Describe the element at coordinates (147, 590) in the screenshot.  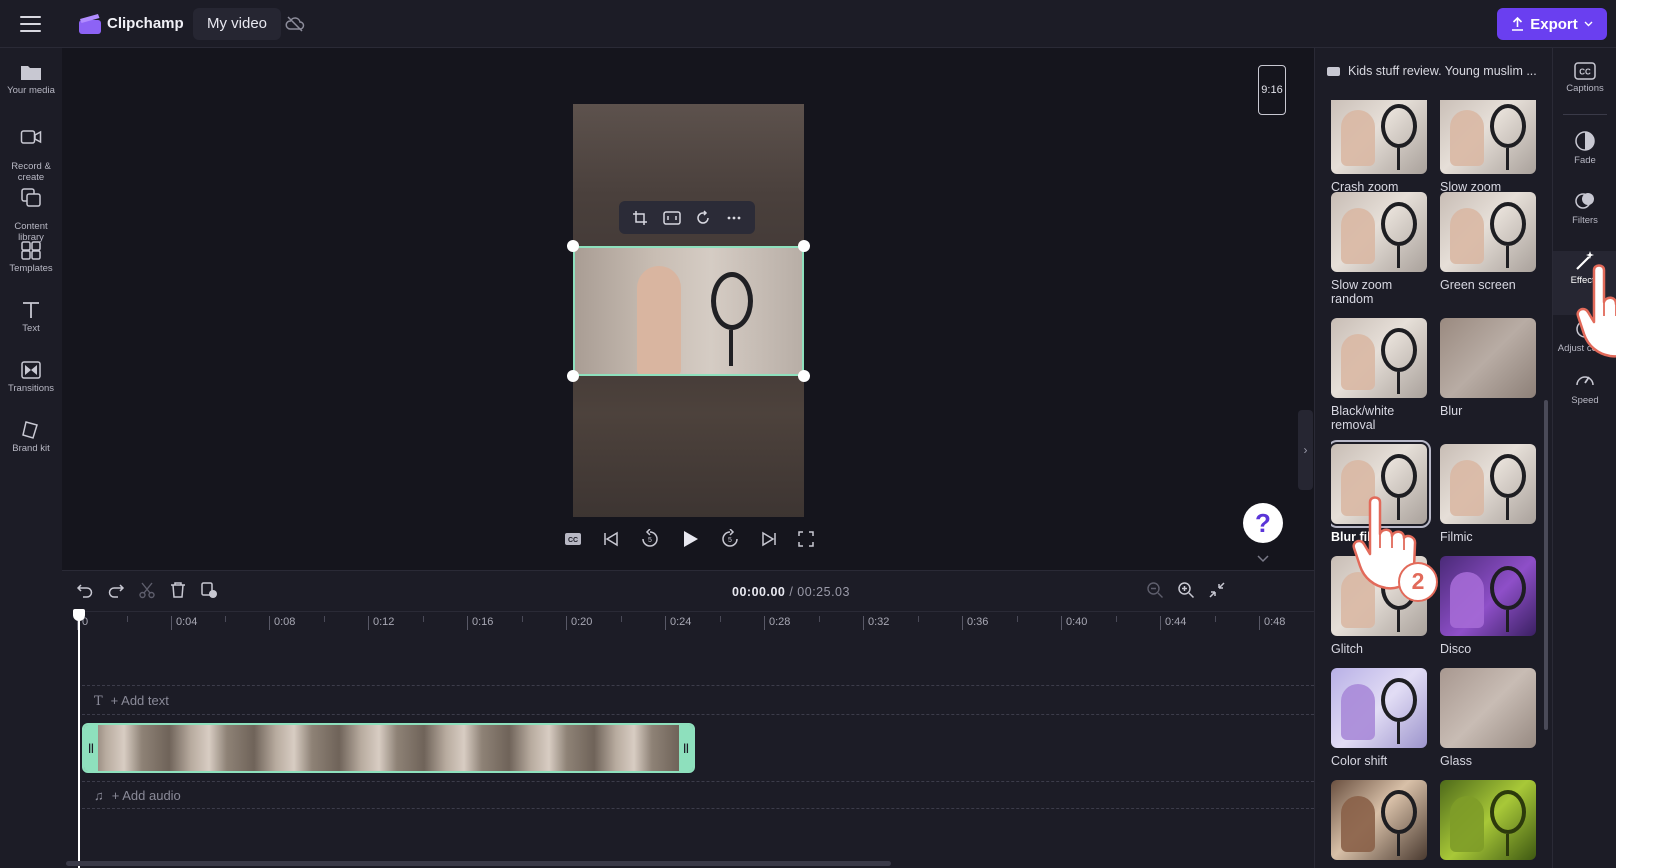
I see `split-scissors-icon` at that location.